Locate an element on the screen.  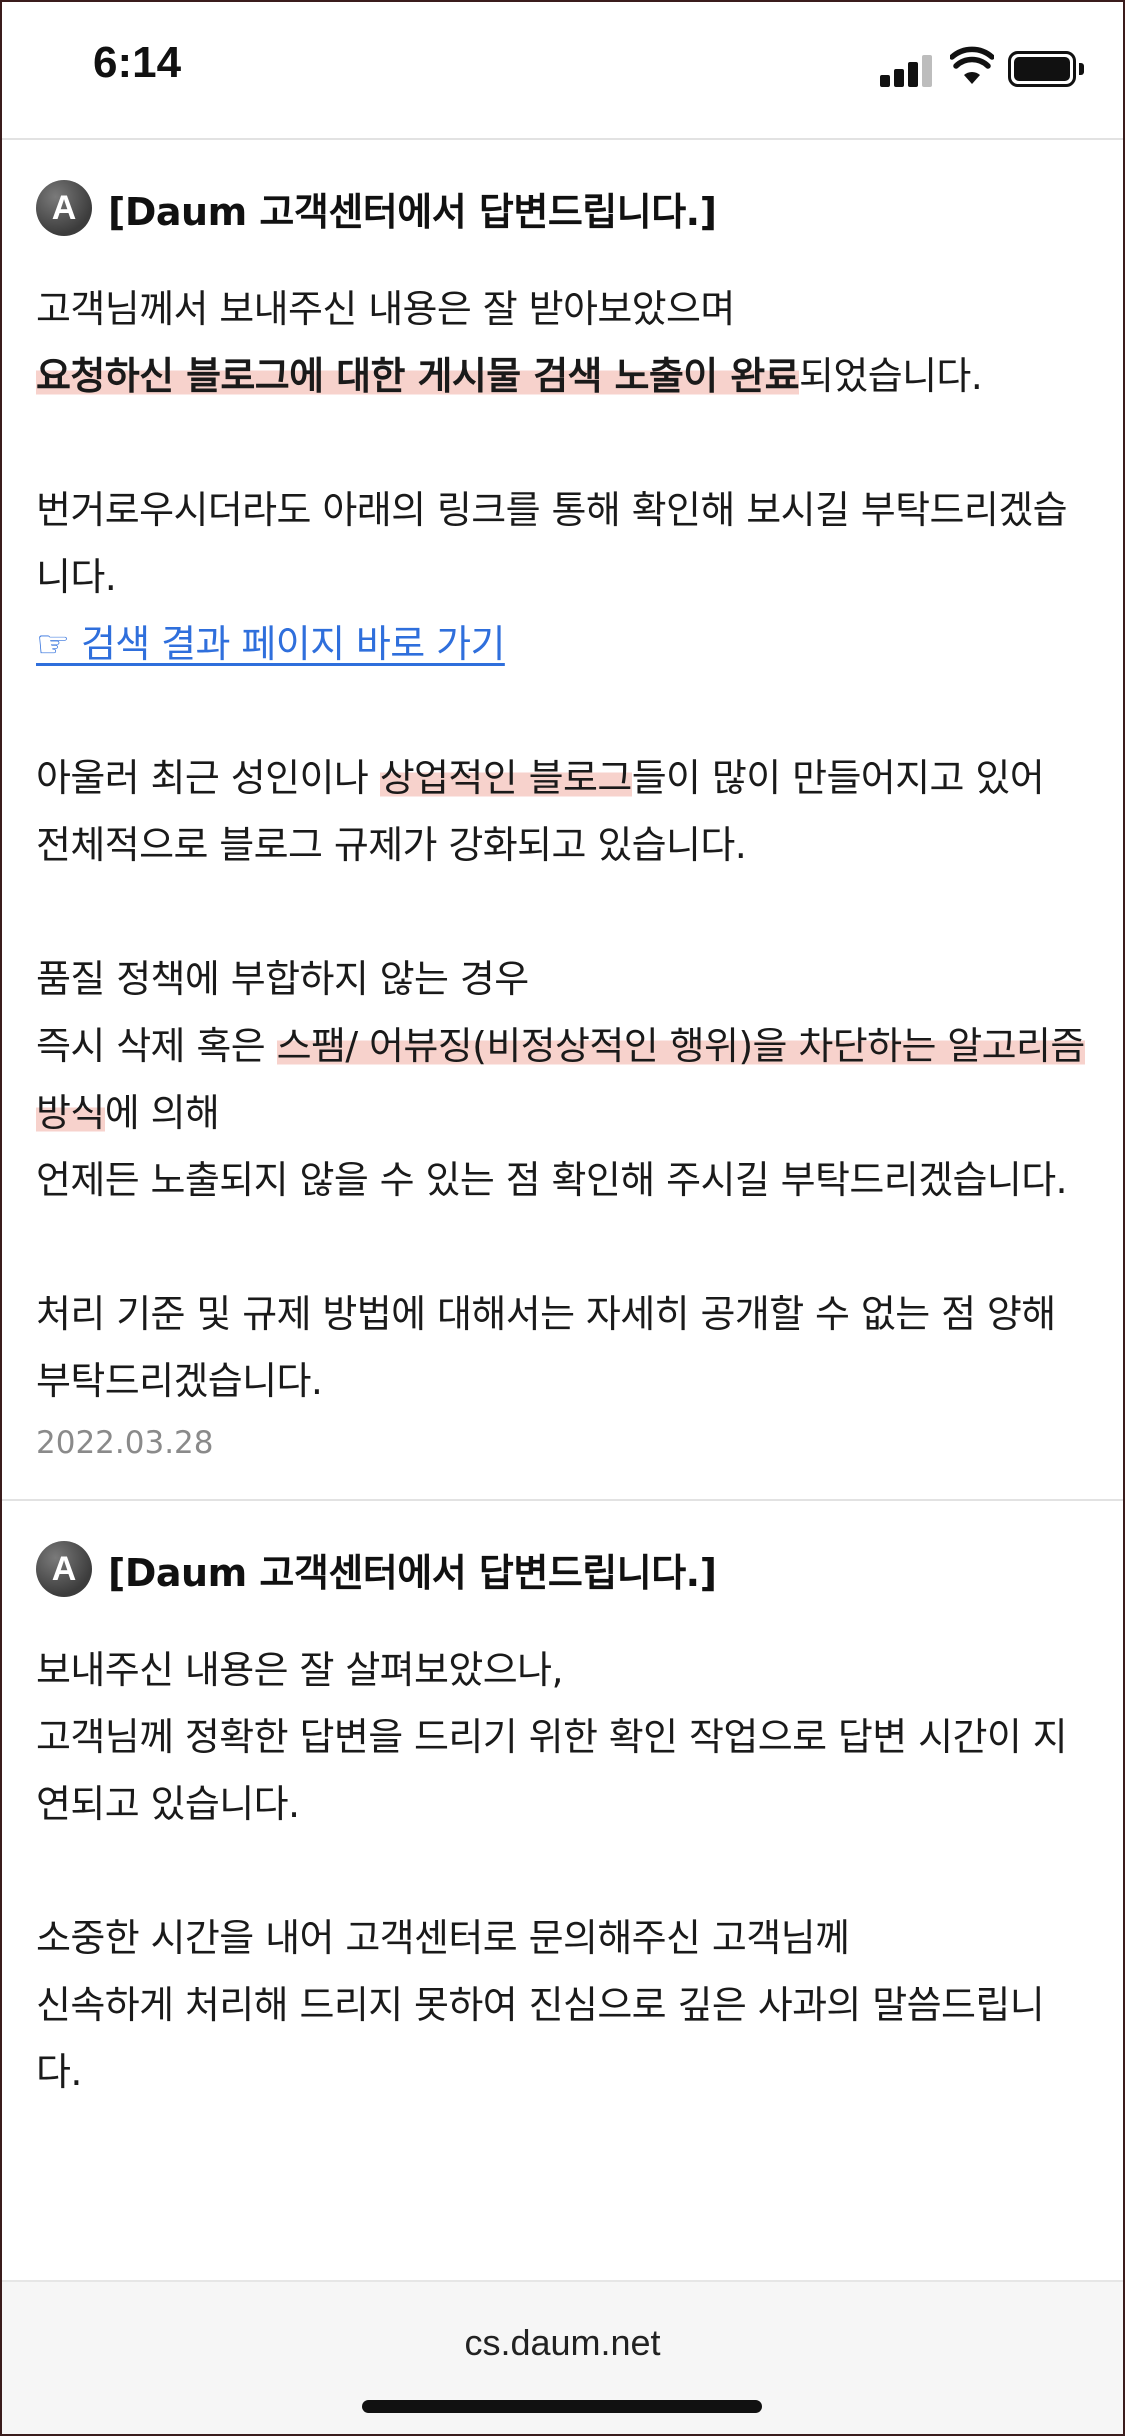
status-time: 6:14 is located at coordinates (137, 62).